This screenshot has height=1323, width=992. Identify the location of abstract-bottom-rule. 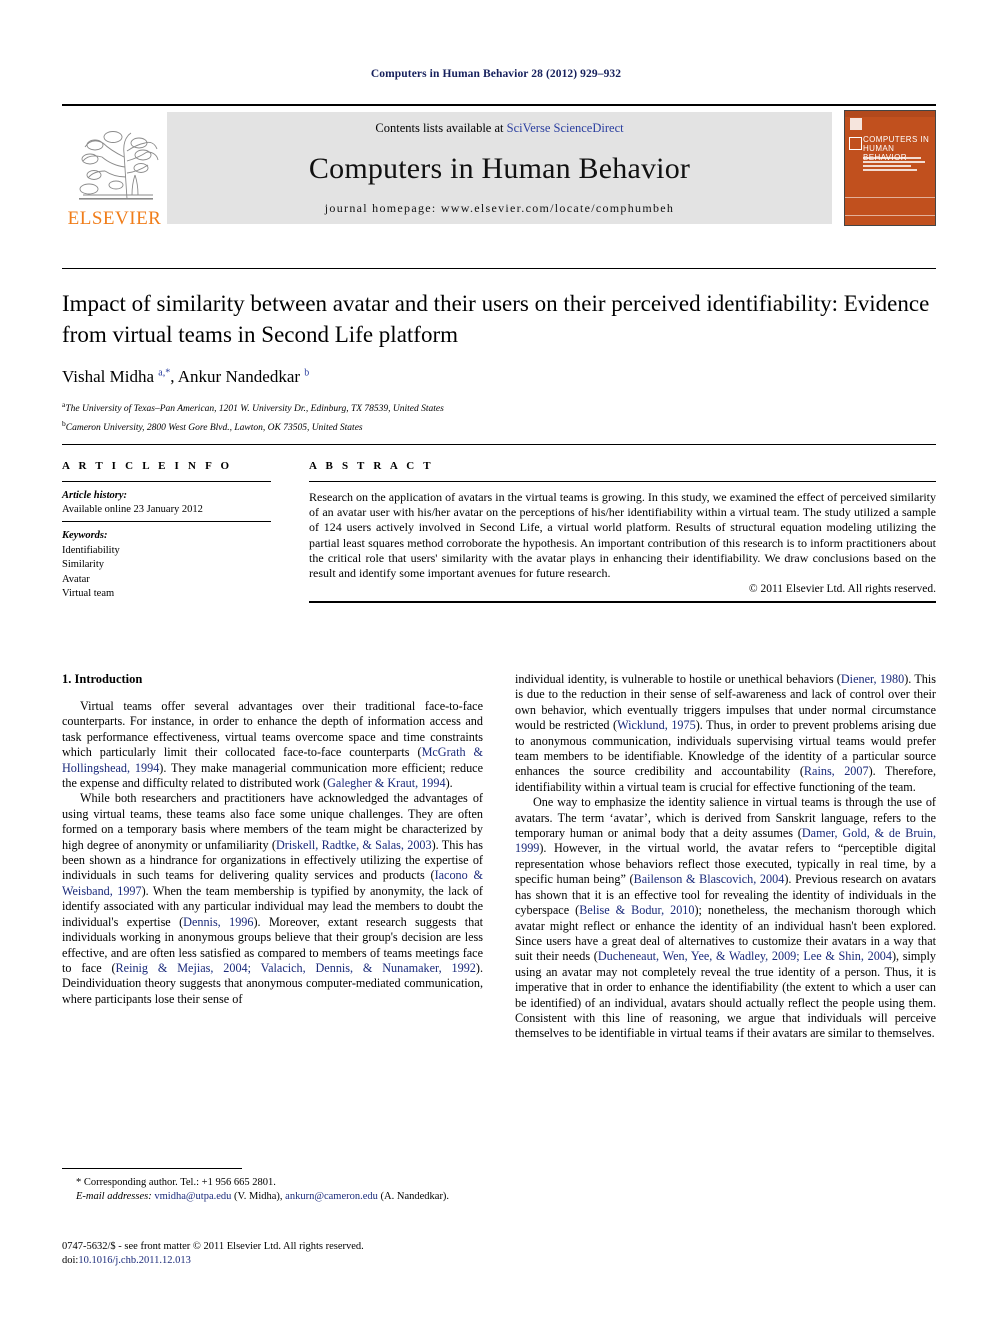
(622, 602).